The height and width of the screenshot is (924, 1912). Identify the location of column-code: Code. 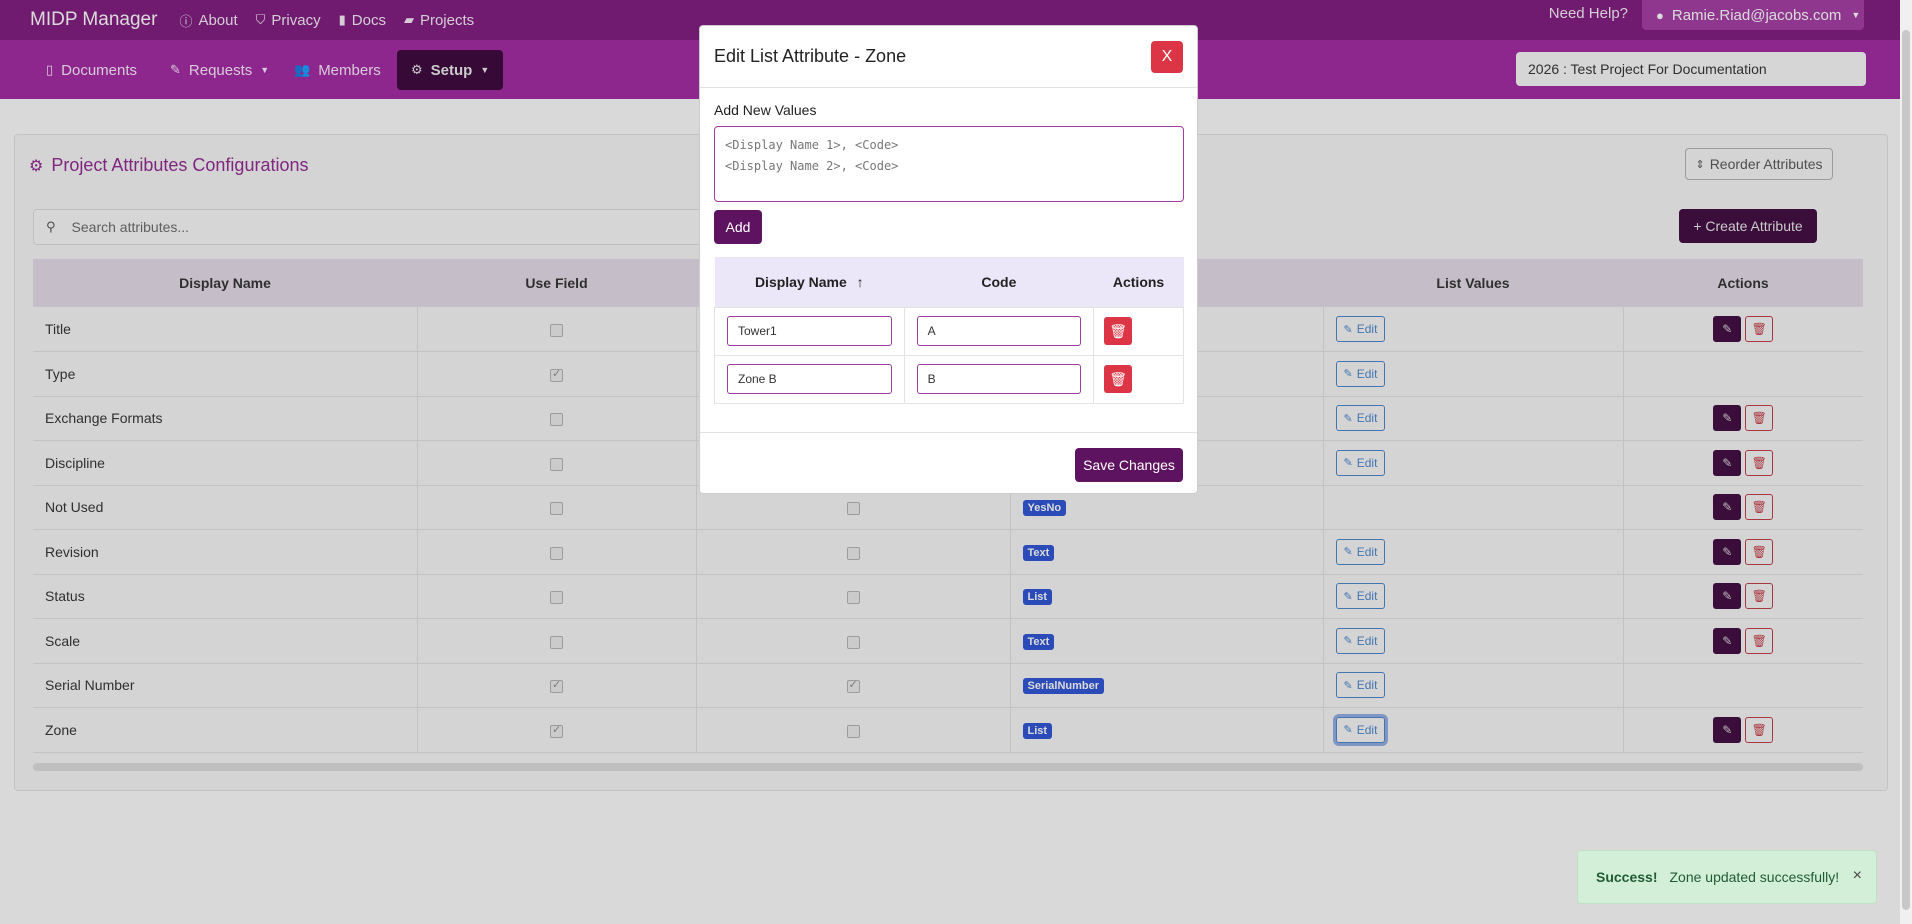
(999, 282).